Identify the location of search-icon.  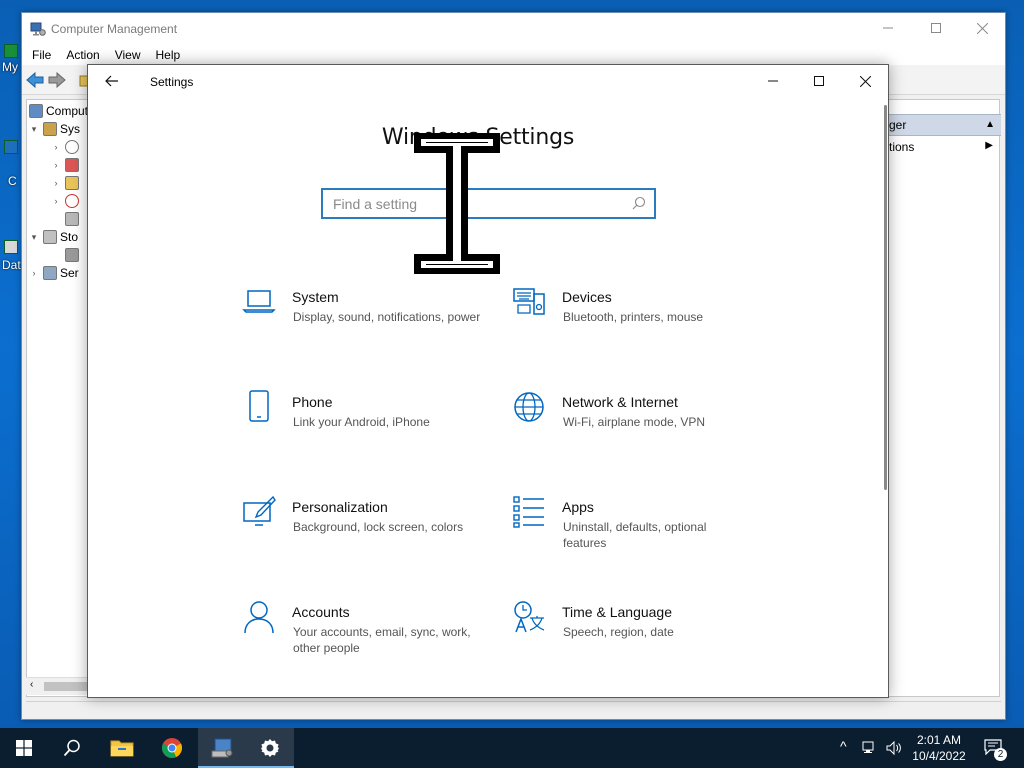
(639, 203).